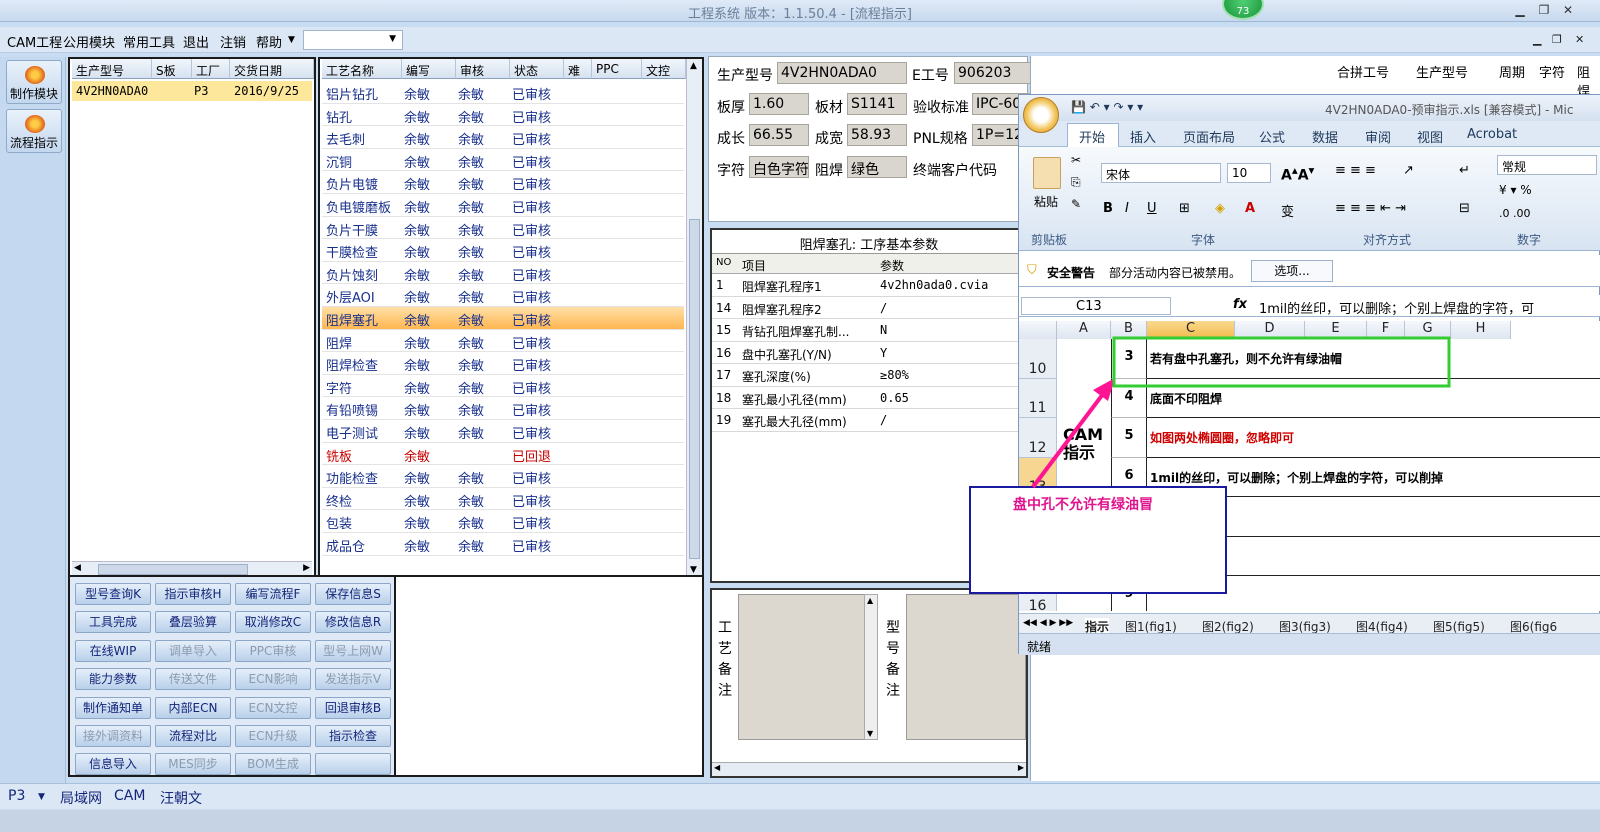 The image size is (1600, 832). What do you see at coordinates (273, 736) in the screenshot?
I see `action-button: ECN升级` at bounding box center [273, 736].